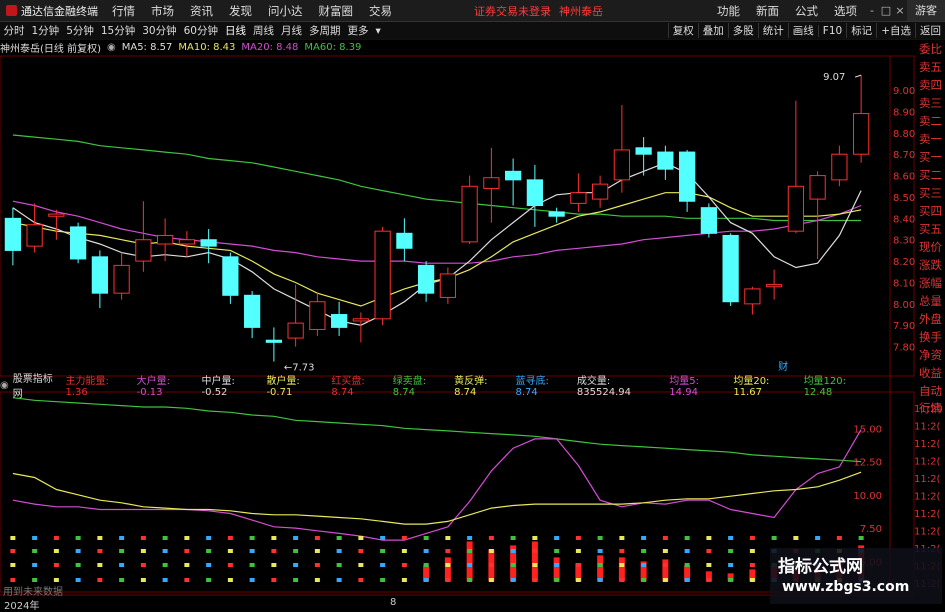  What do you see at coordinates (930, 373) in the screenshot?
I see `side-earnings: 收益` at bounding box center [930, 373].